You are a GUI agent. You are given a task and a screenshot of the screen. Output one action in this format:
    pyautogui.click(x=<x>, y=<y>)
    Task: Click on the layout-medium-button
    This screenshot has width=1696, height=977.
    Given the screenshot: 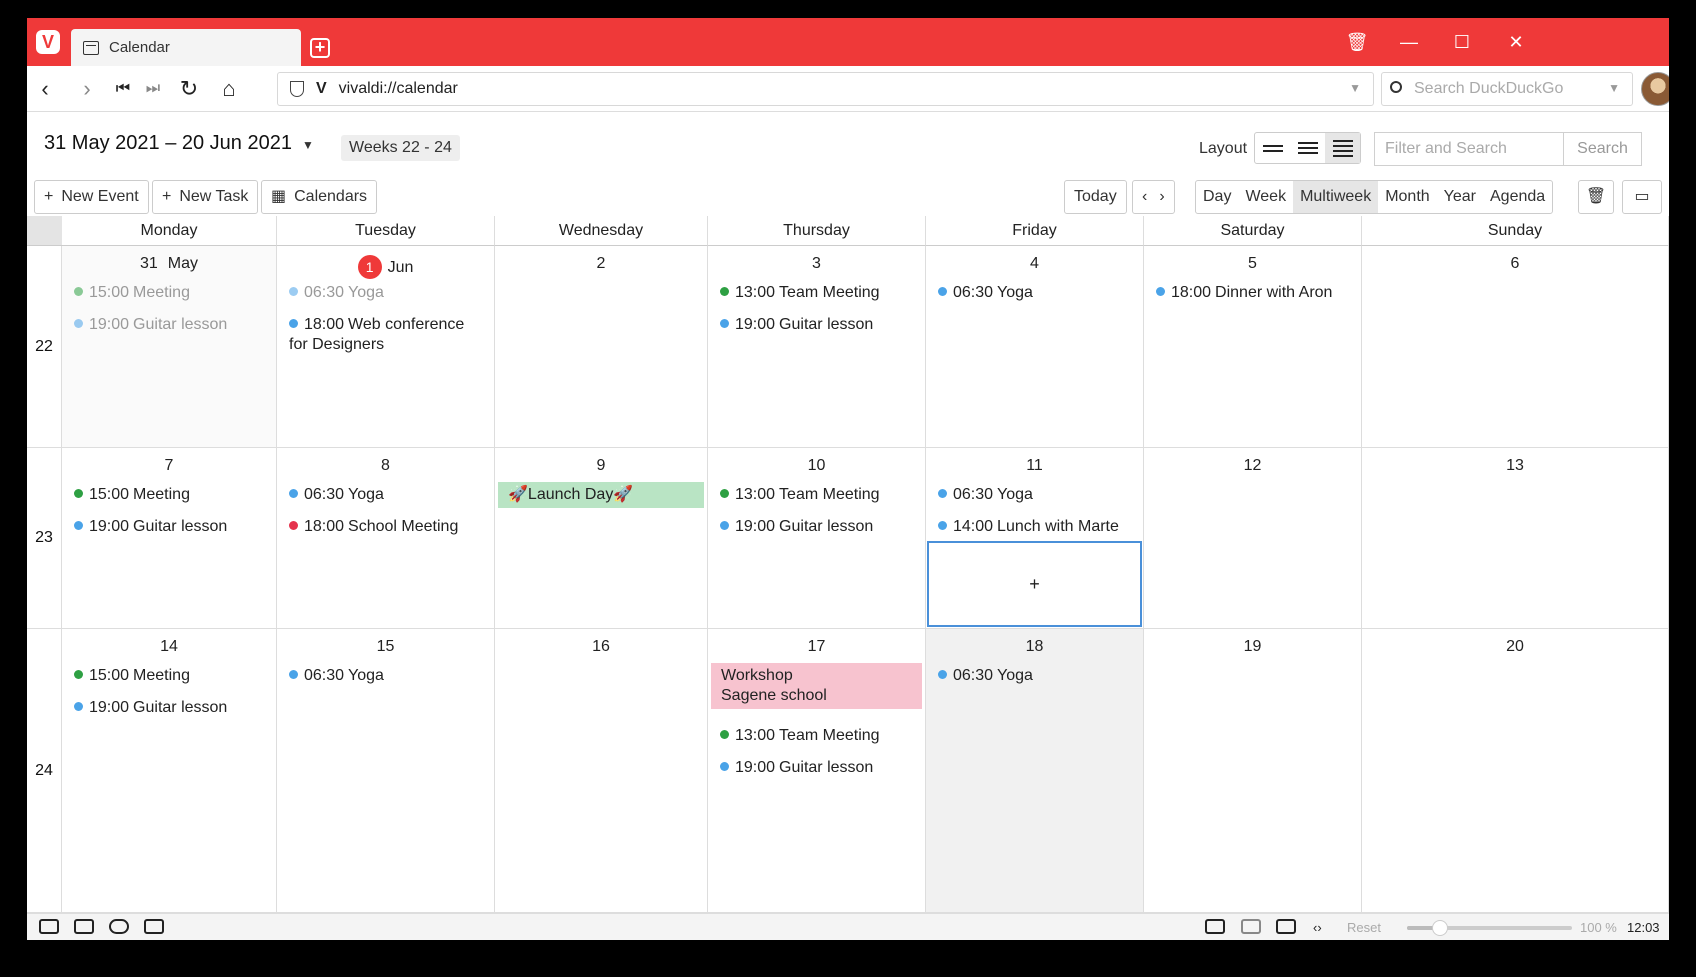 What is the action you would take?
    pyautogui.click(x=1307, y=148)
    